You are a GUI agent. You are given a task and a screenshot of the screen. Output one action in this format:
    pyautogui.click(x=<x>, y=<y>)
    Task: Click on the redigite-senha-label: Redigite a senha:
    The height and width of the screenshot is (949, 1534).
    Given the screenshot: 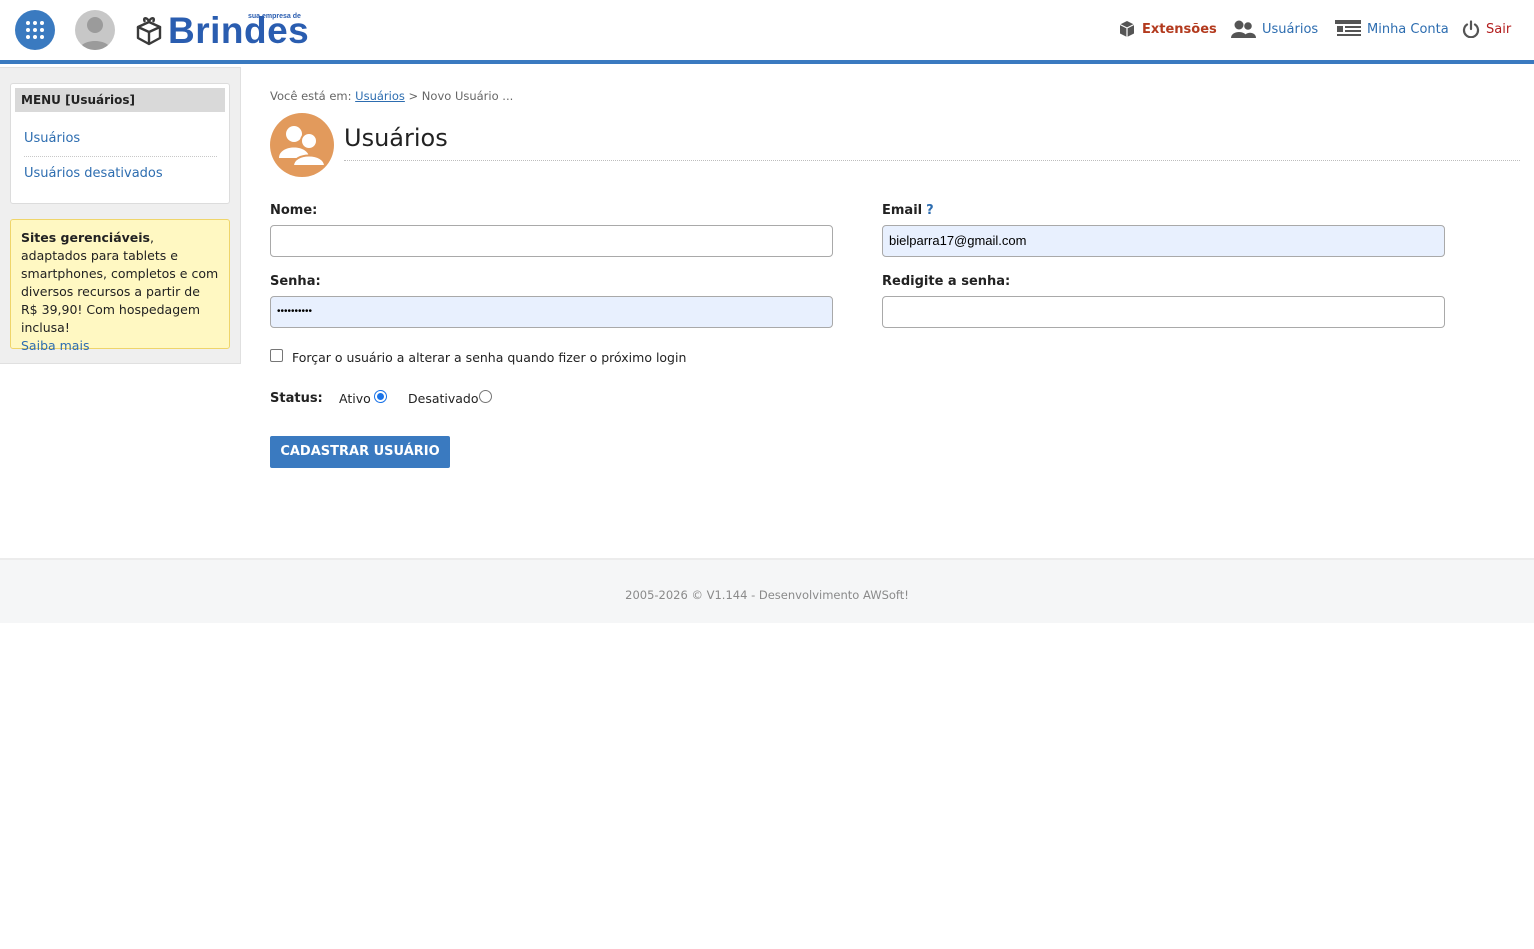 What is the action you would take?
    pyautogui.click(x=946, y=281)
    